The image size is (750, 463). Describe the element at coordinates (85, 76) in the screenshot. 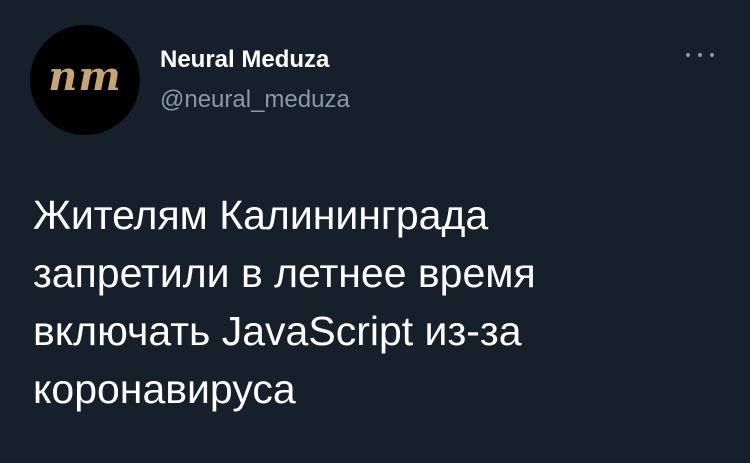

I see `avatar-logo: nm` at that location.